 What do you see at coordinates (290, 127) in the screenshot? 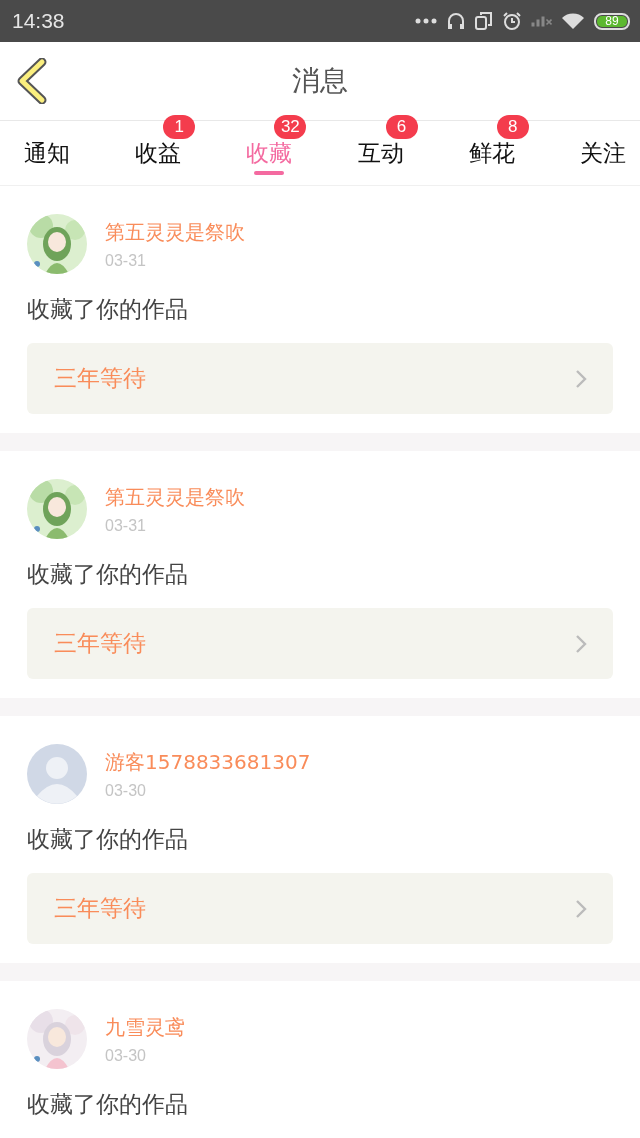
I see `count-badge: 32` at bounding box center [290, 127].